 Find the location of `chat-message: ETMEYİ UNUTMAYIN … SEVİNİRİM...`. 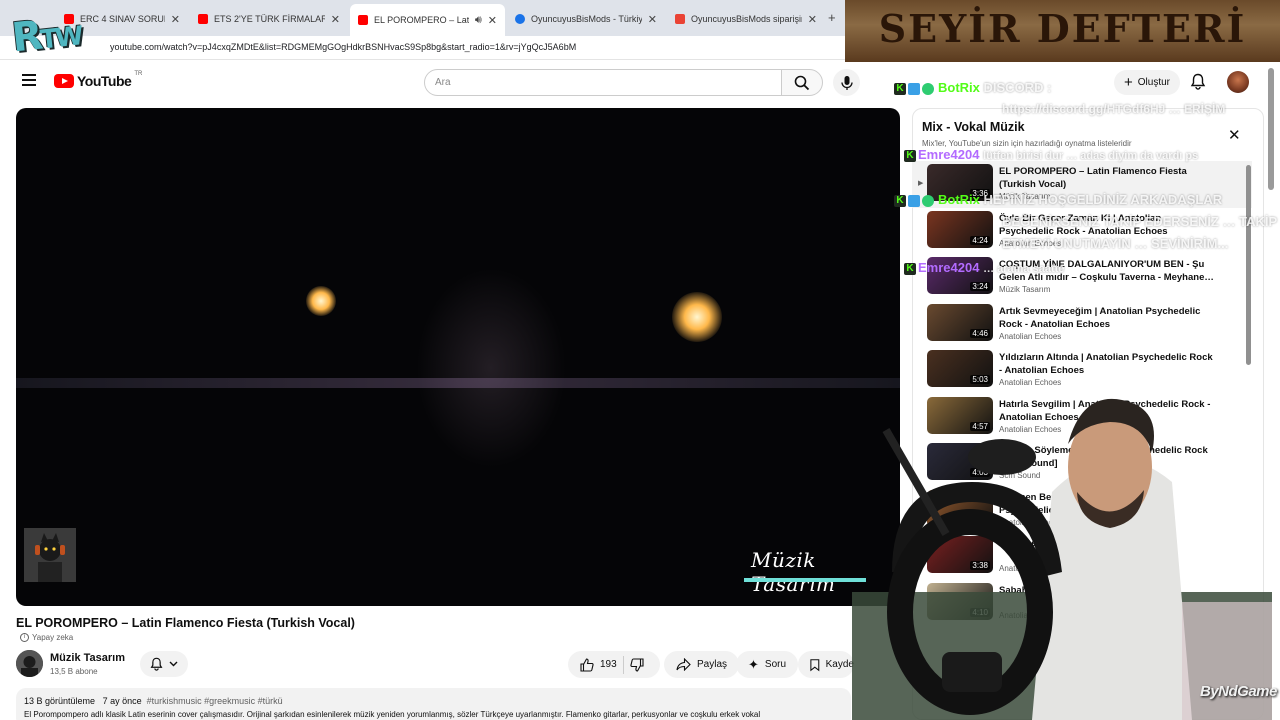

chat-message: ETMEYİ UNUTMAYIN … SEVİNİRİM... is located at coordinates (1115, 243).